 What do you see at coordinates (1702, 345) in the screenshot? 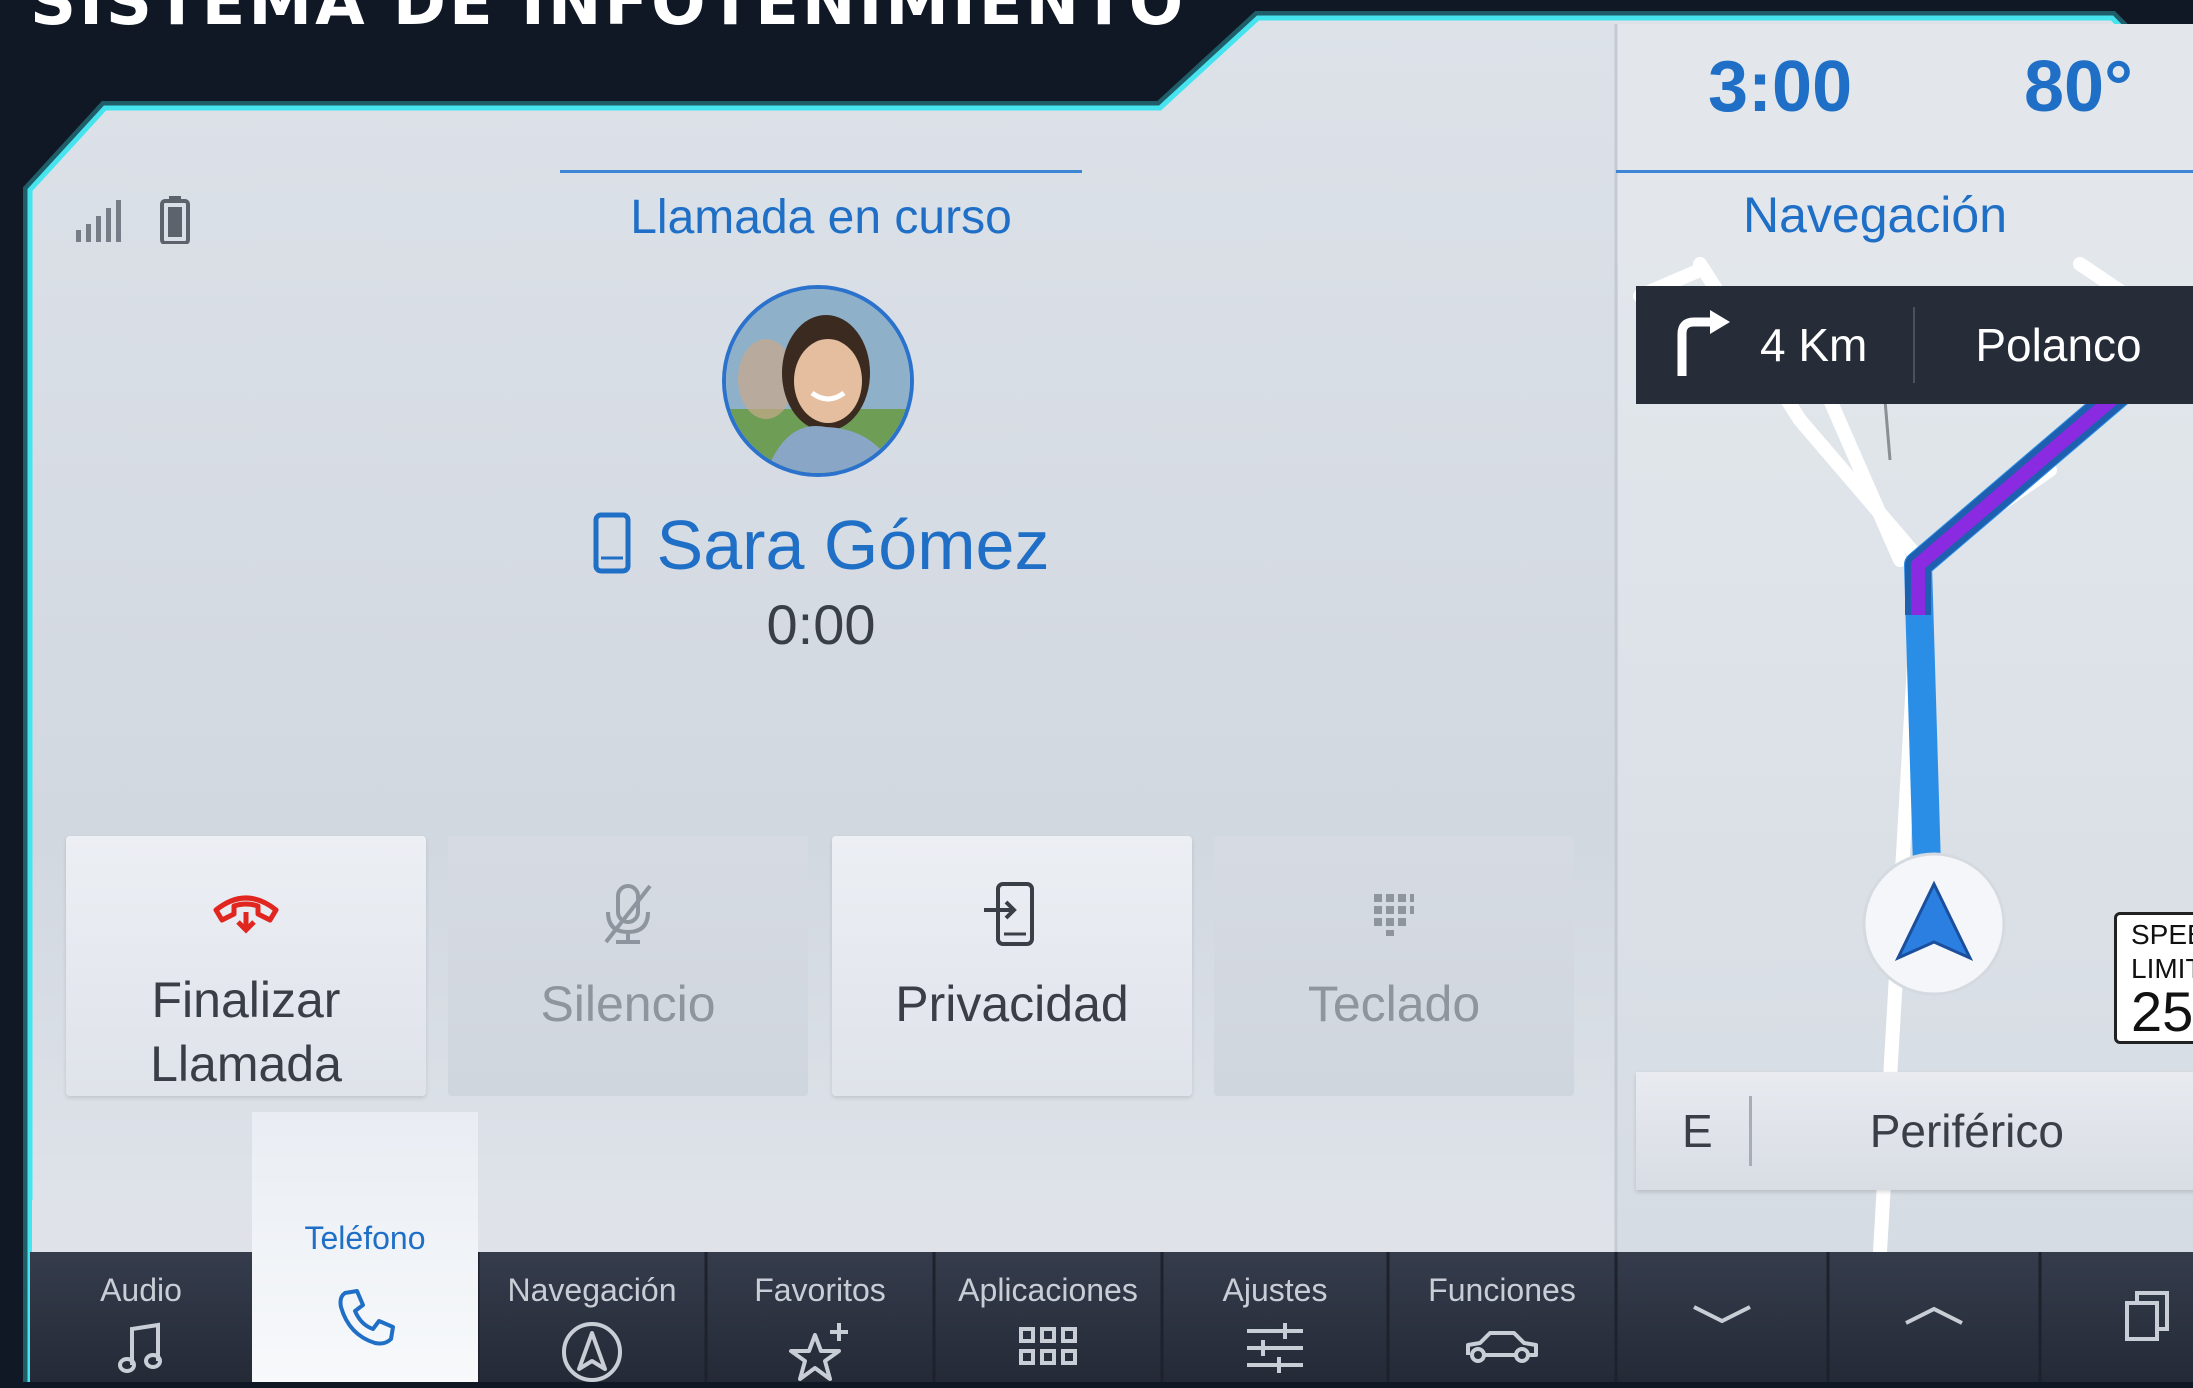
I see `turn-right-icon` at bounding box center [1702, 345].